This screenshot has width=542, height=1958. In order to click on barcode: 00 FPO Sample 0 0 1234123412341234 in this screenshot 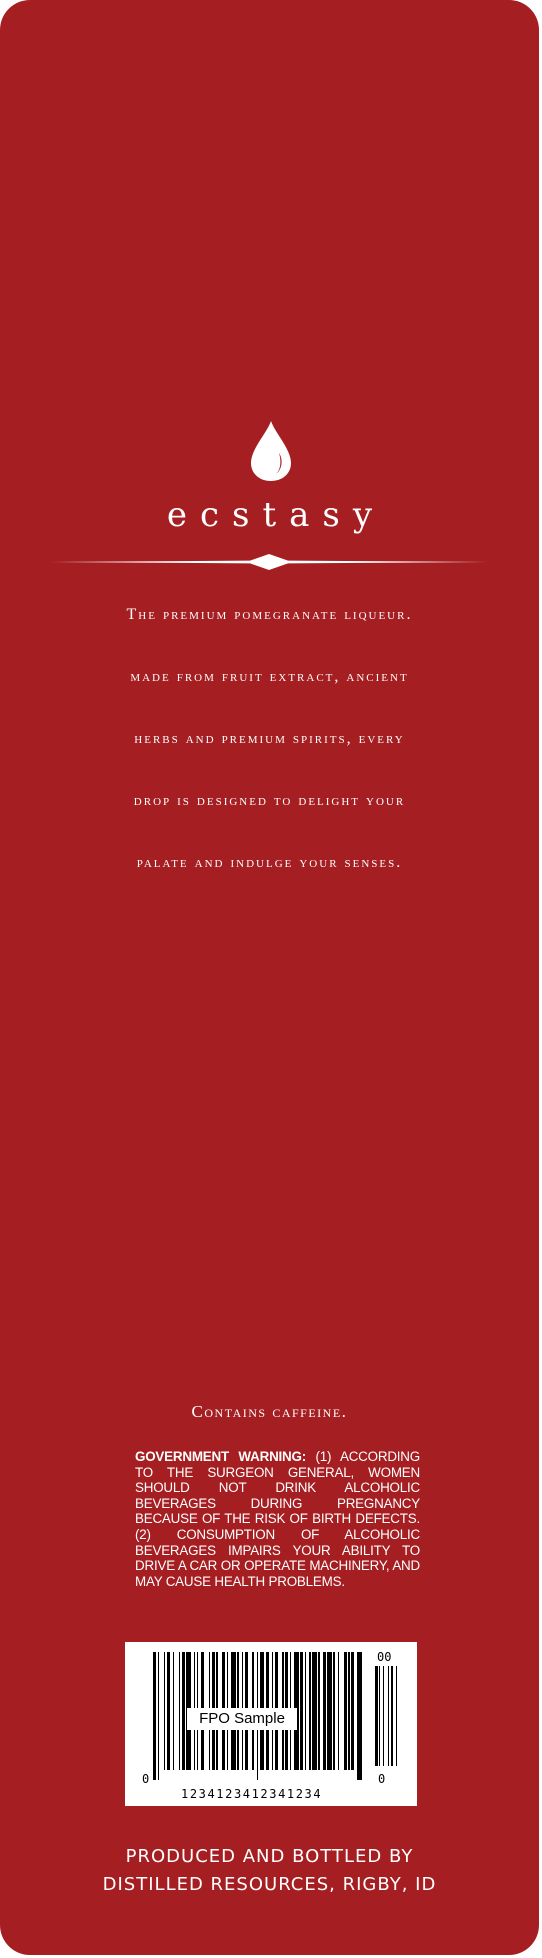, I will do `click(271, 1724)`.